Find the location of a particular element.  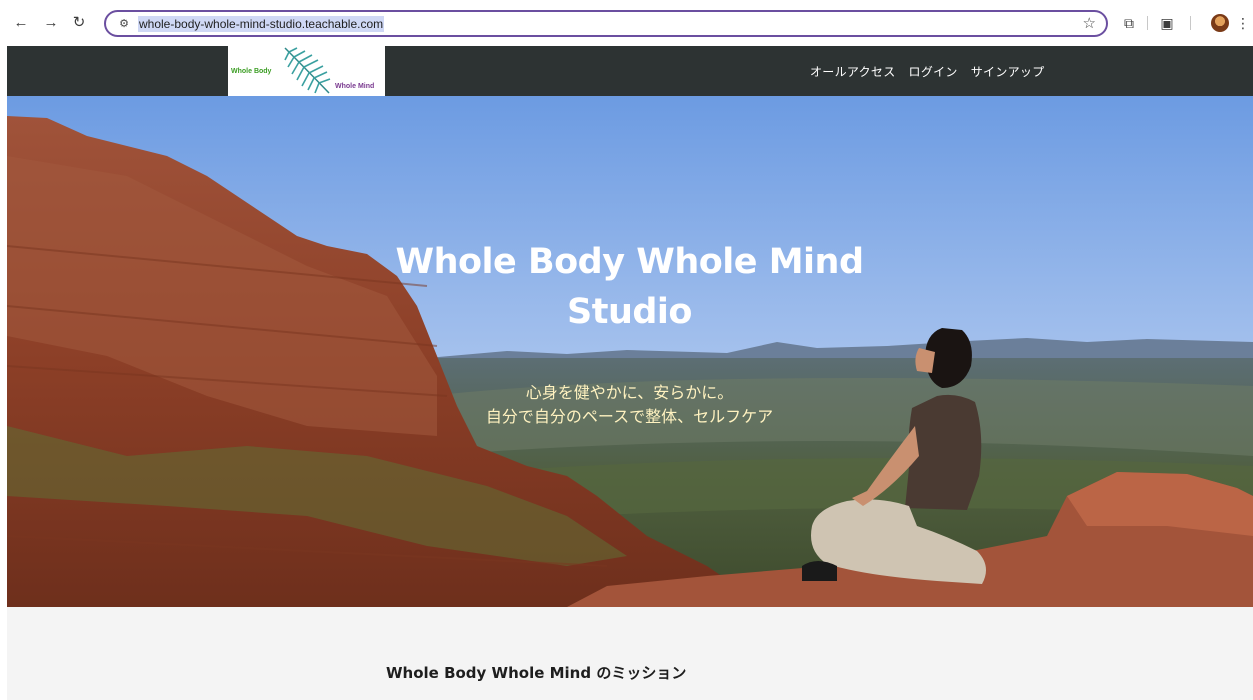

back-arrow-icon: ← is located at coordinates (21, 23).